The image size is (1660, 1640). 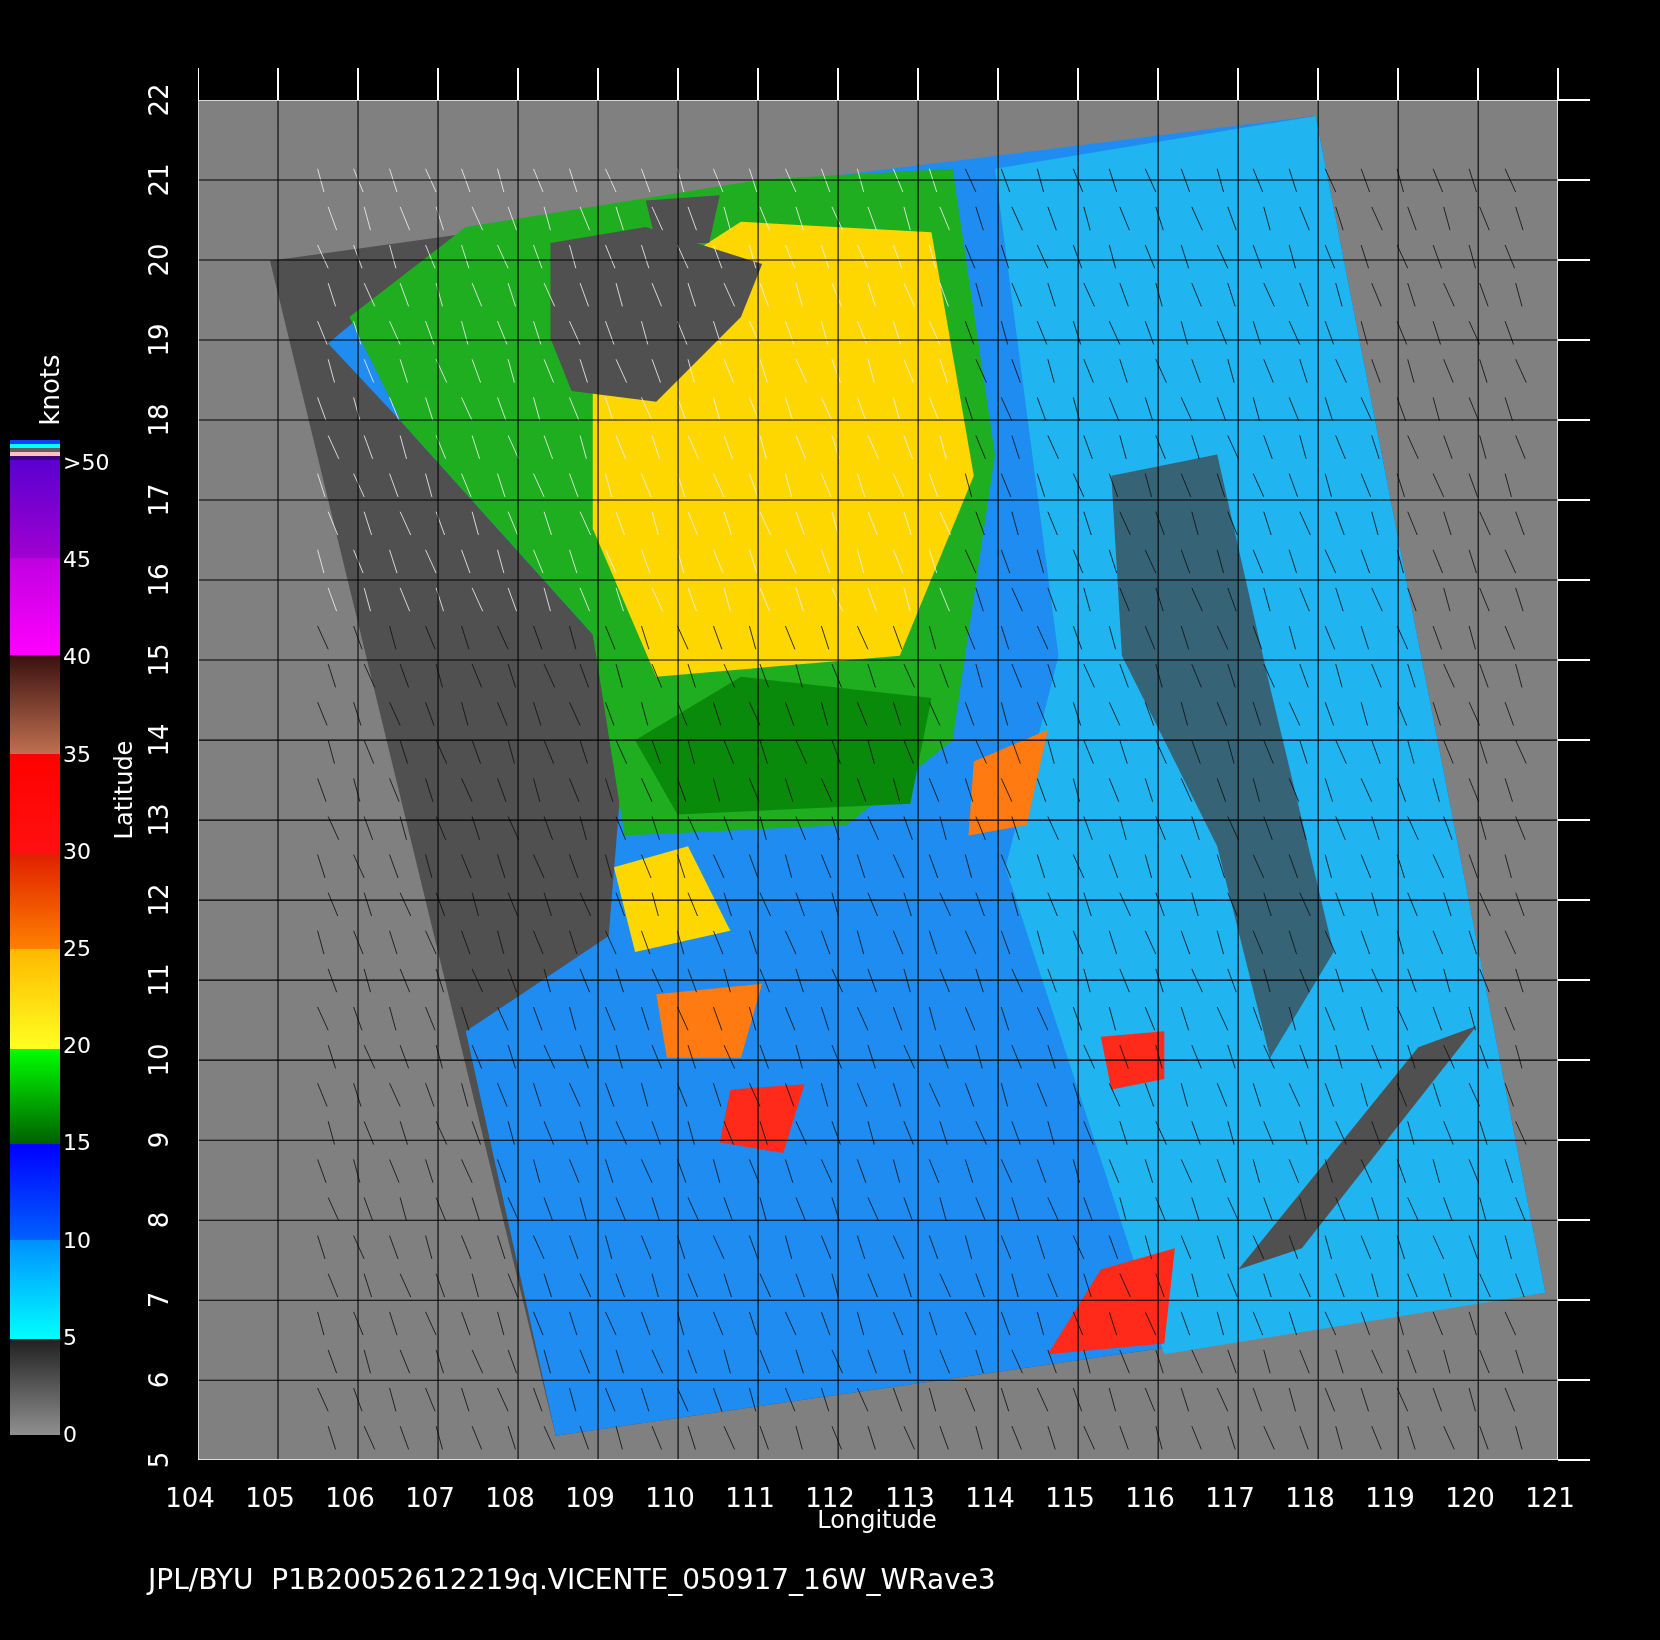 What do you see at coordinates (159, 340) in the screenshot?
I see `y-tick-label: 19` at bounding box center [159, 340].